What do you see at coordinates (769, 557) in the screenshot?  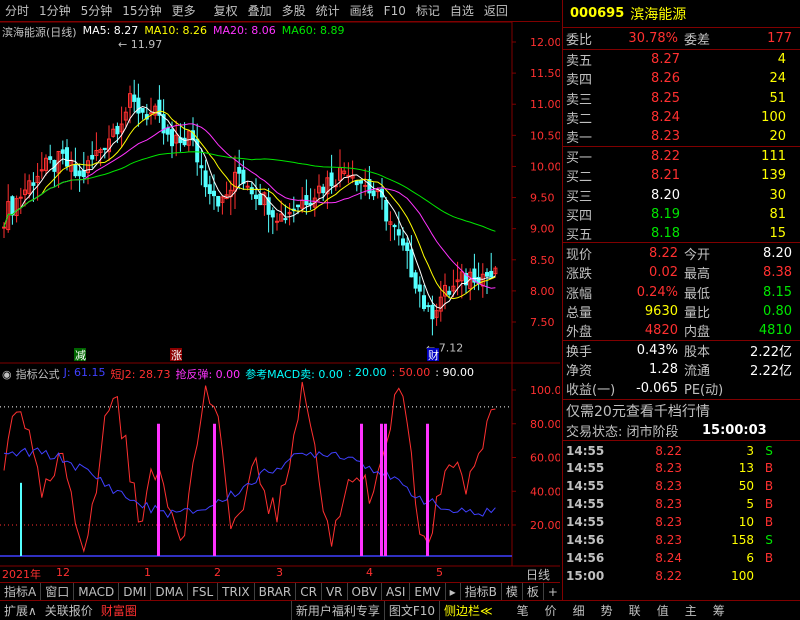 I see `trade-side: B` at bounding box center [769, 557].